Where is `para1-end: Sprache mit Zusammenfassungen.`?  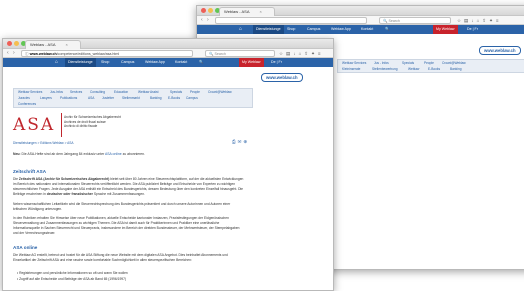 para1-end: Sprache mit Zusammenfassungen. is located at coordinates (119, 194).